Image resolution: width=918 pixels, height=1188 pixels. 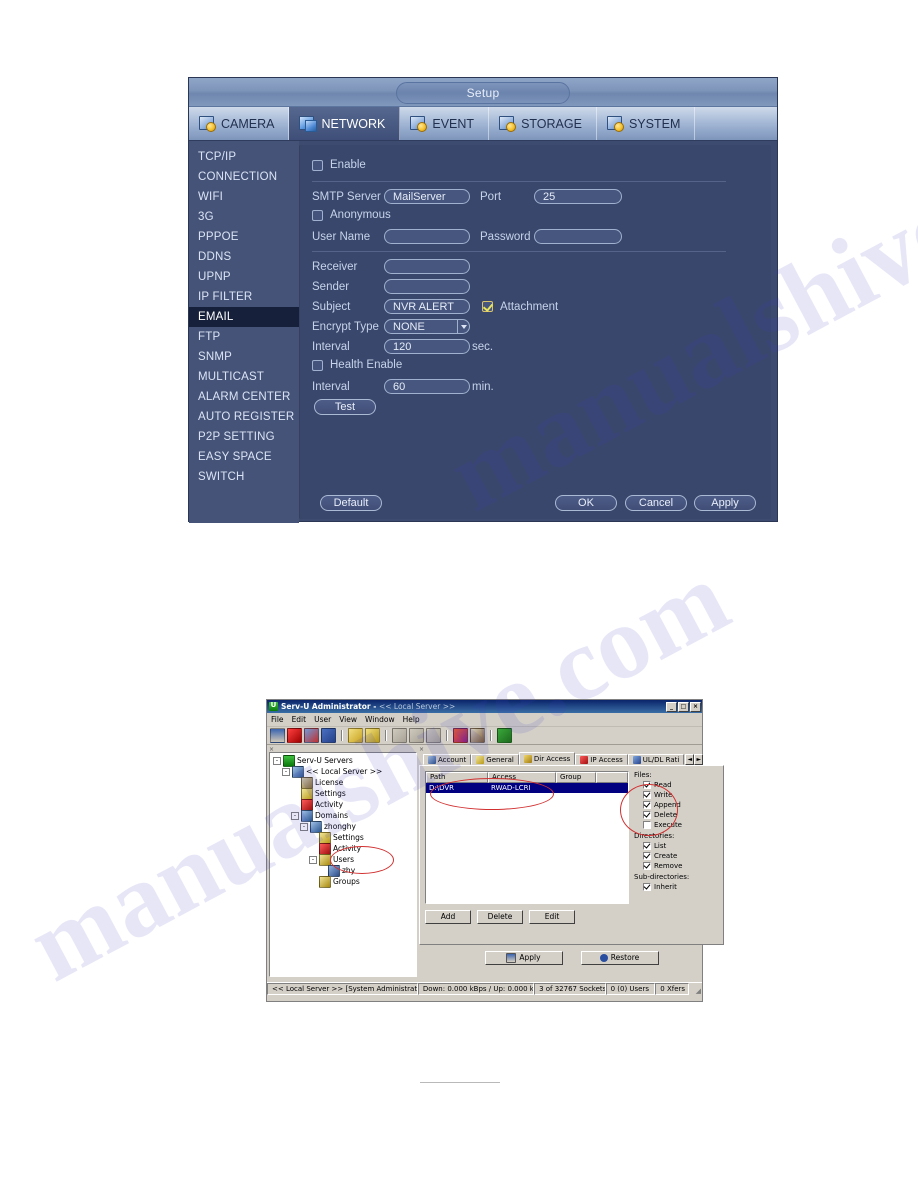 What do you see at coordinates (463, 326) in the screenshot?
I see `chevron-down-icon` at bounding box center [463, 326].